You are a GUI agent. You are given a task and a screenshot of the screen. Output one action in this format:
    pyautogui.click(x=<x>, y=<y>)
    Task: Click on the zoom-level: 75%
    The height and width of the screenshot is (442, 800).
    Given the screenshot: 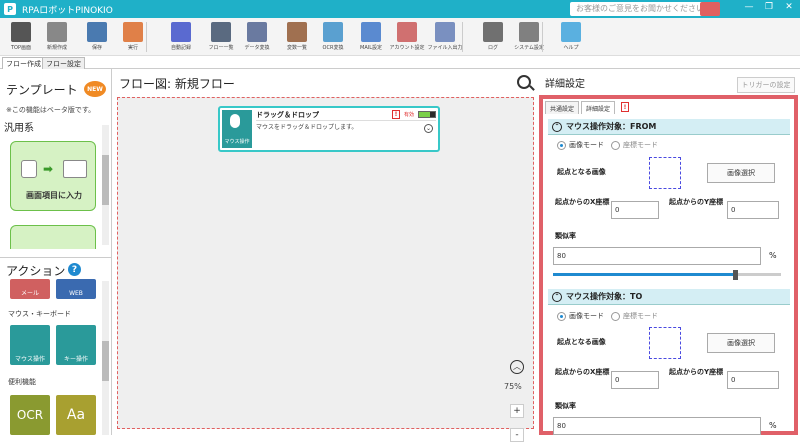 What is the action you would take?
    pyautogui.click(x=513, y=386)
    